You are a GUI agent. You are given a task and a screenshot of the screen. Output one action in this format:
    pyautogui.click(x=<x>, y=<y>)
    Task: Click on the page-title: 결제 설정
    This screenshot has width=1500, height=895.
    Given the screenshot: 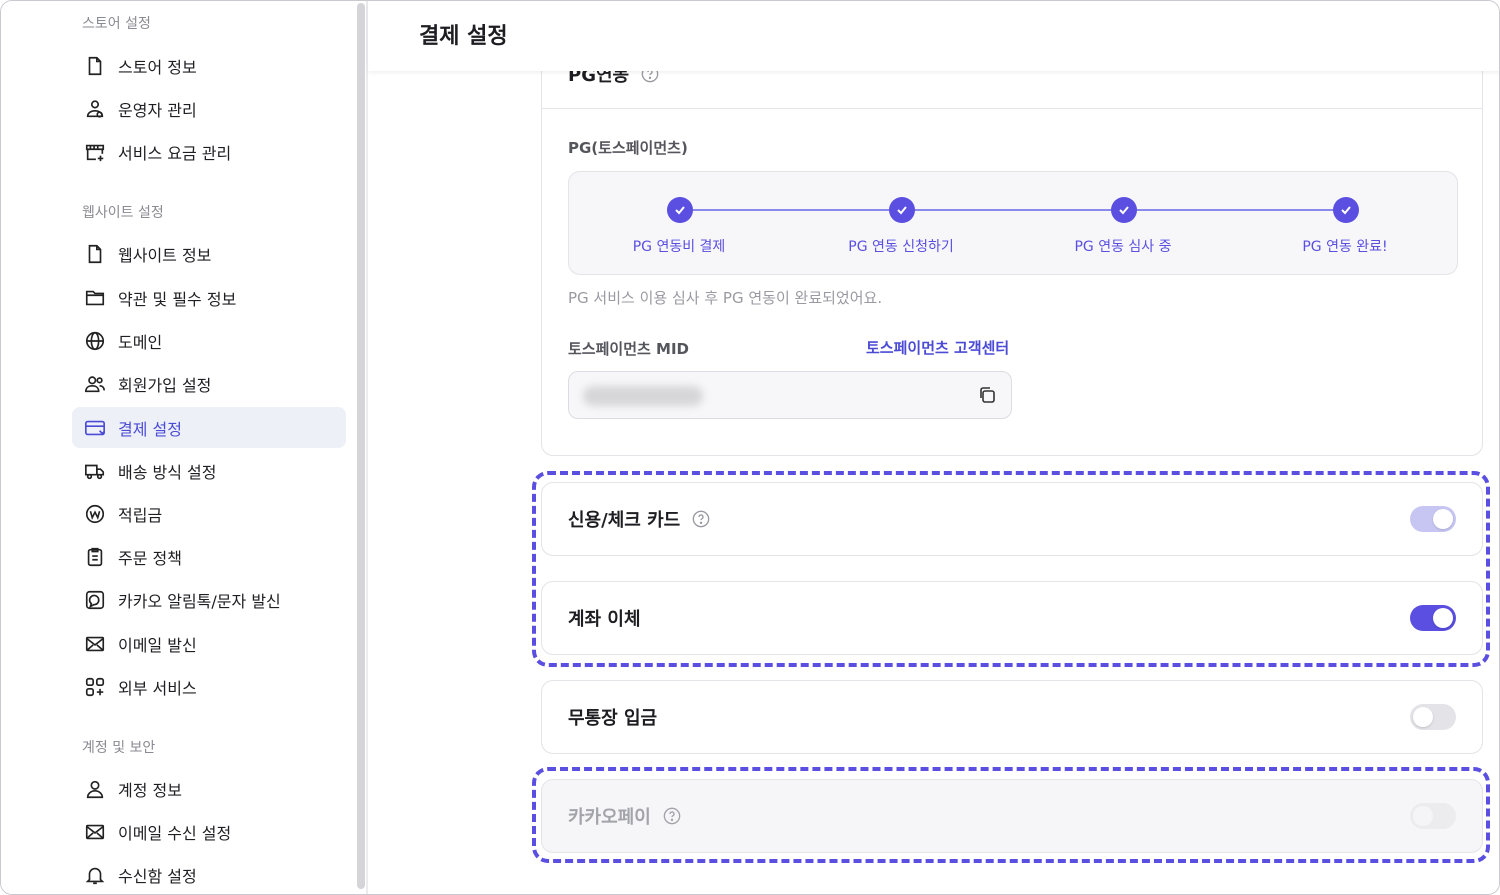 What is the action you would take?
    pyautogui.click(x=463, y=36)
    